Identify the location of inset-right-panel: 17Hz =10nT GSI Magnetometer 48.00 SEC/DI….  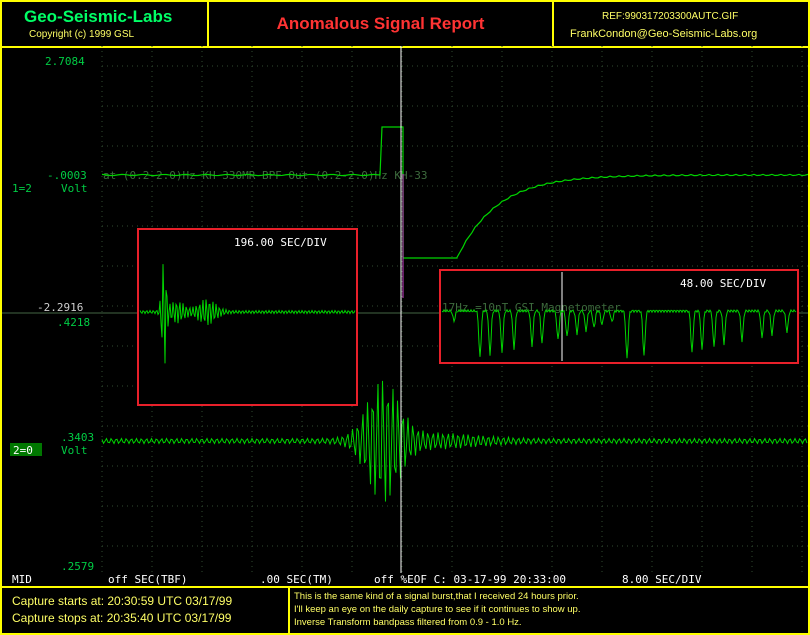
(619, 316).